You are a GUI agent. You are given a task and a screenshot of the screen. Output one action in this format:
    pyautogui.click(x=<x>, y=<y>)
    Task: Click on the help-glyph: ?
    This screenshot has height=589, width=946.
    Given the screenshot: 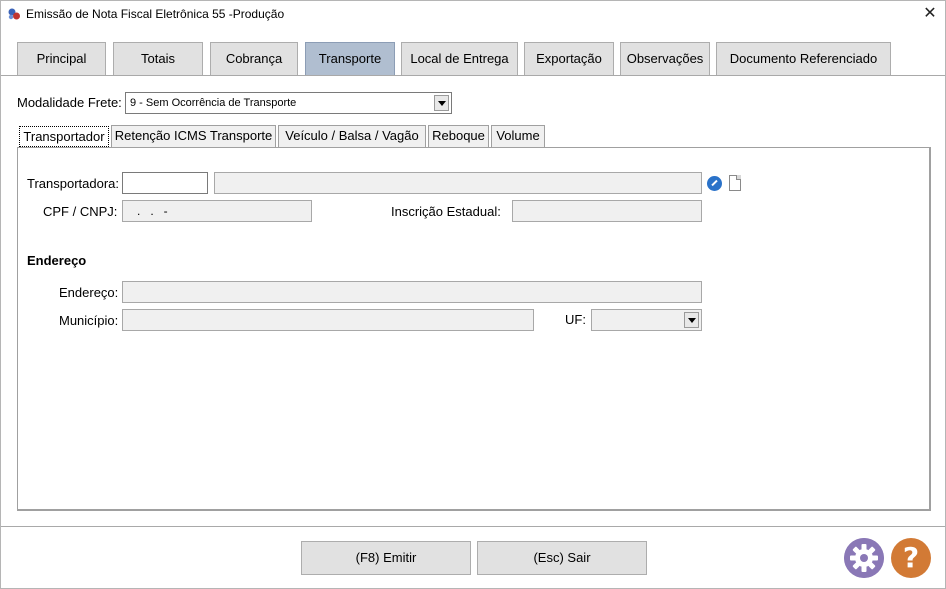 What is the action you would take?
    pyautogui.click(x=911, y=557)
    